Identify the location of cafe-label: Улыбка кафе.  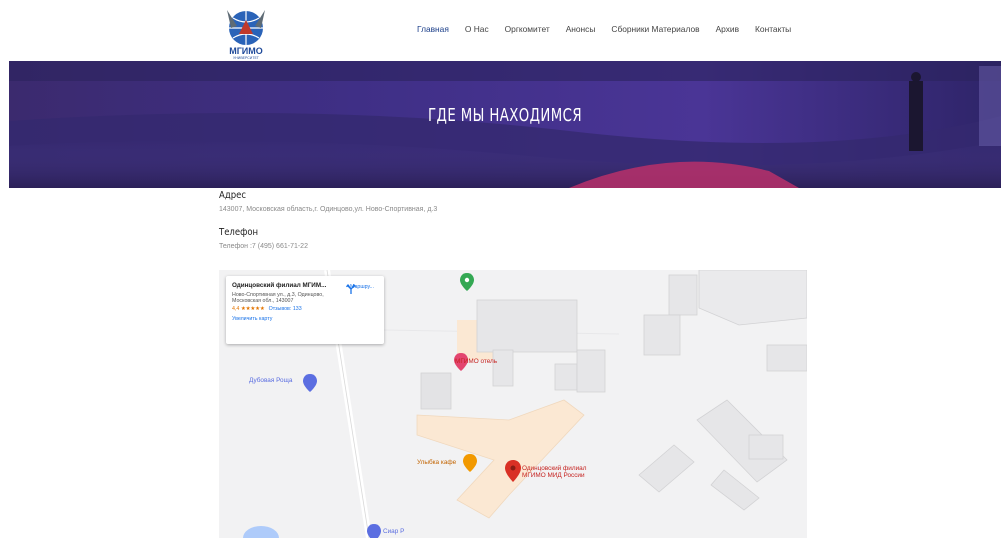
(436, 462).